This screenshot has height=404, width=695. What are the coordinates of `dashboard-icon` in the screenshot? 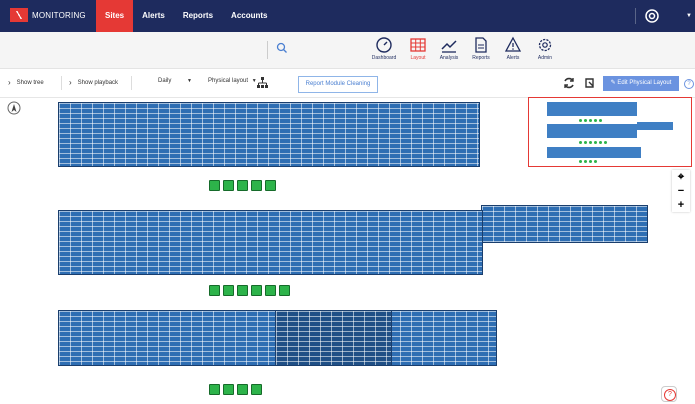 It's located at (384, 45).